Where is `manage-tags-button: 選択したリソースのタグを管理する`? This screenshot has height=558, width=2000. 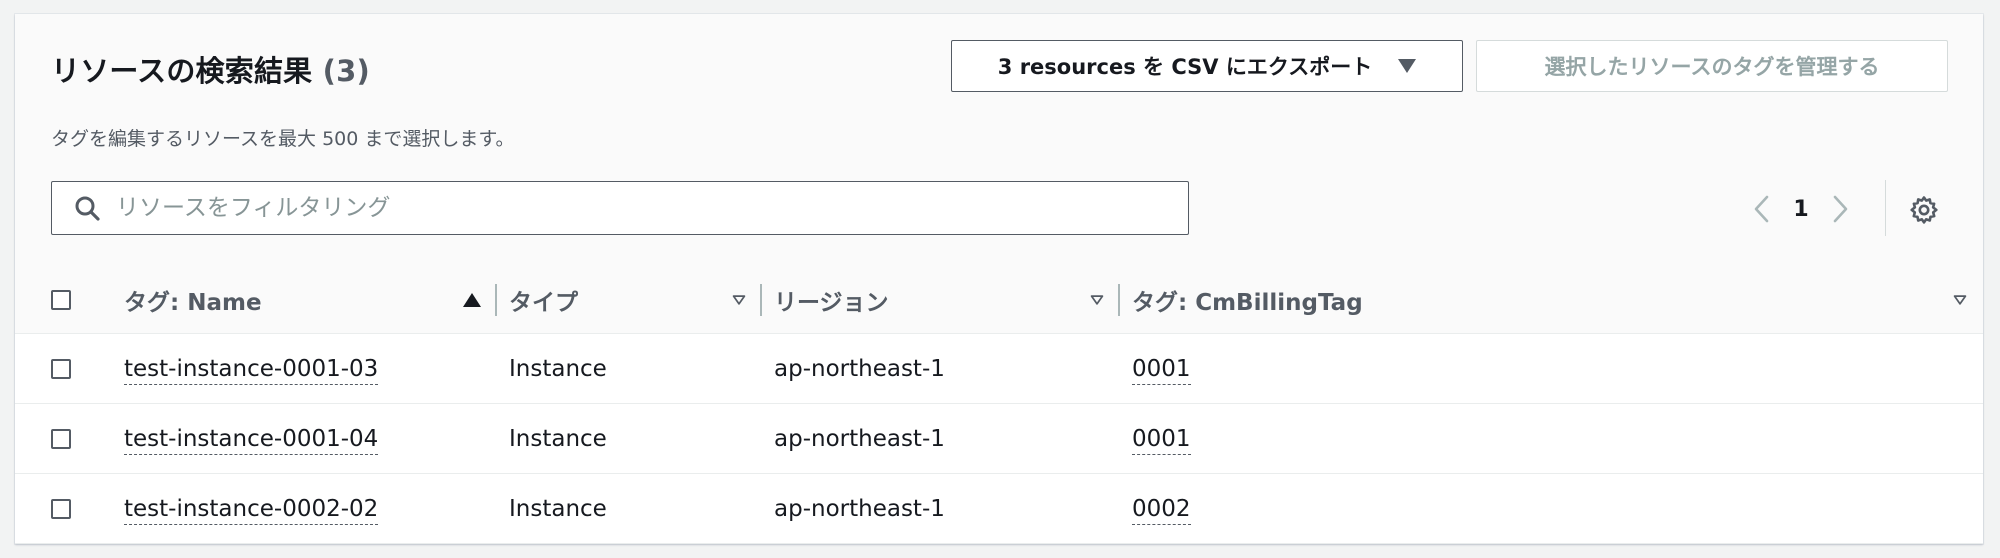 manage-tags-button: 選択したリソースのタグを管理する is located at coordinates (1712, 66).